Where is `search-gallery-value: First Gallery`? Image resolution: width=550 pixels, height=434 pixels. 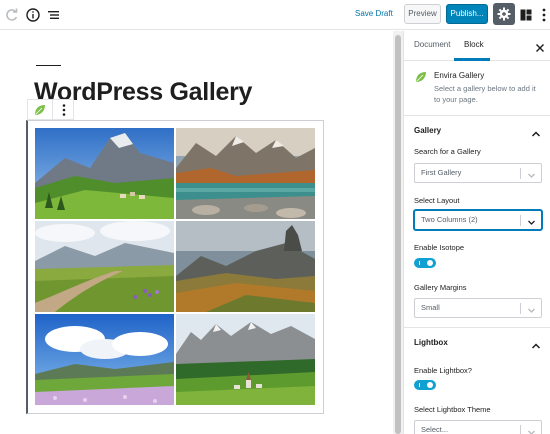
search-gallery-value: First Gallery is located at coordinates (441, 172).